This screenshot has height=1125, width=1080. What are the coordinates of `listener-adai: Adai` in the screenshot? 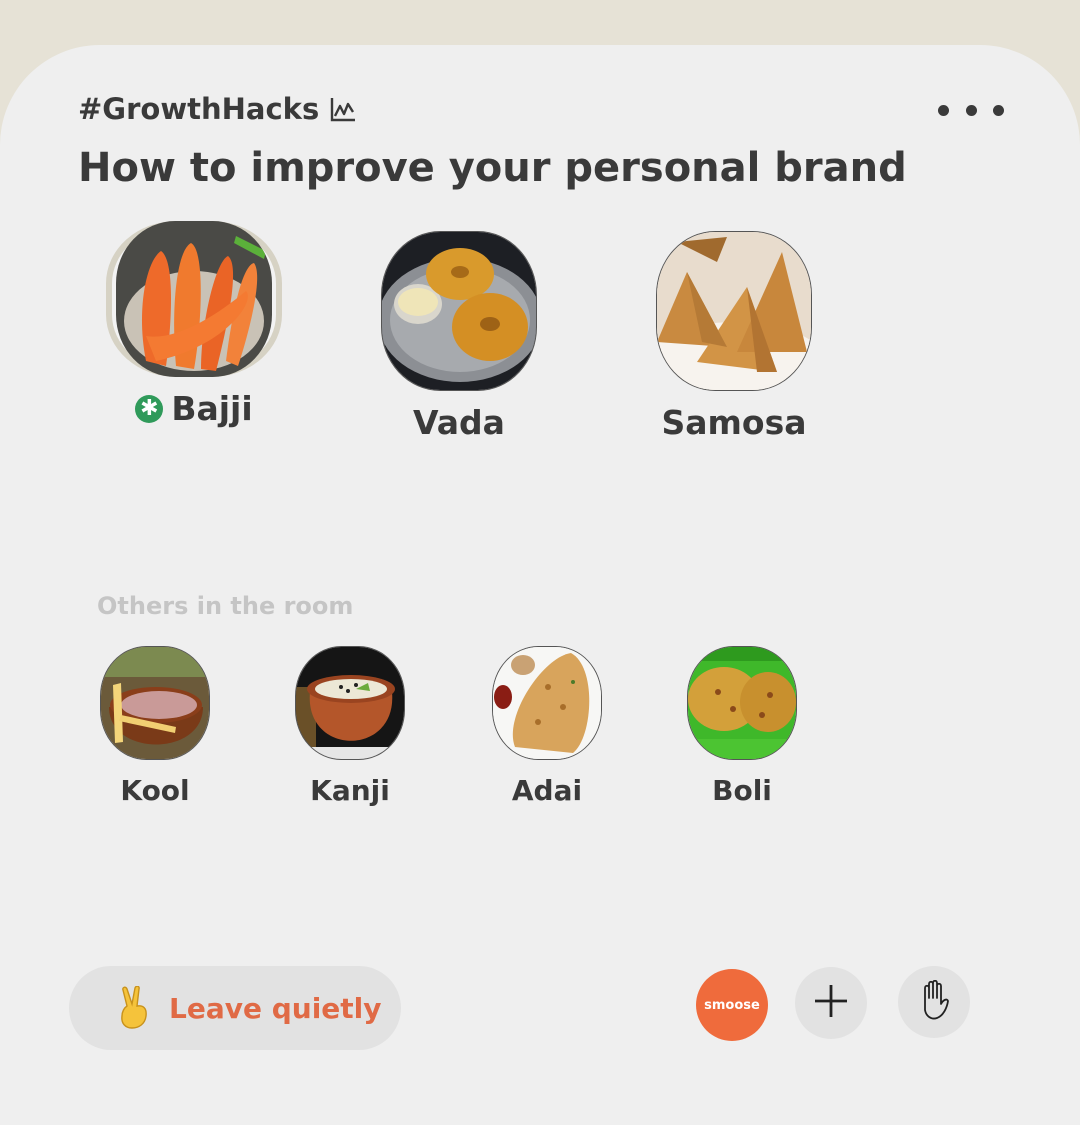 It's located at (547, 726).